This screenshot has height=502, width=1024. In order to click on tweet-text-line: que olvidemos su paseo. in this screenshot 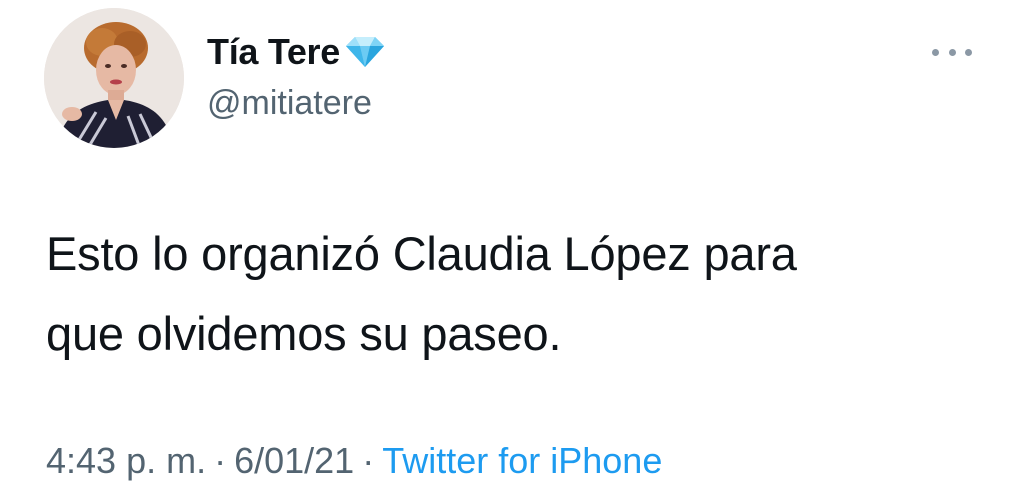, I will do `click(304, 333)`.